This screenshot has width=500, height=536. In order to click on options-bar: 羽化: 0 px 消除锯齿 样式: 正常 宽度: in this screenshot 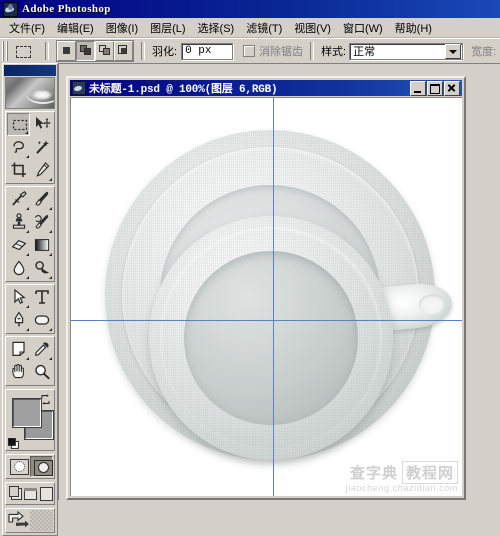, I will do `click(250, 51)`.